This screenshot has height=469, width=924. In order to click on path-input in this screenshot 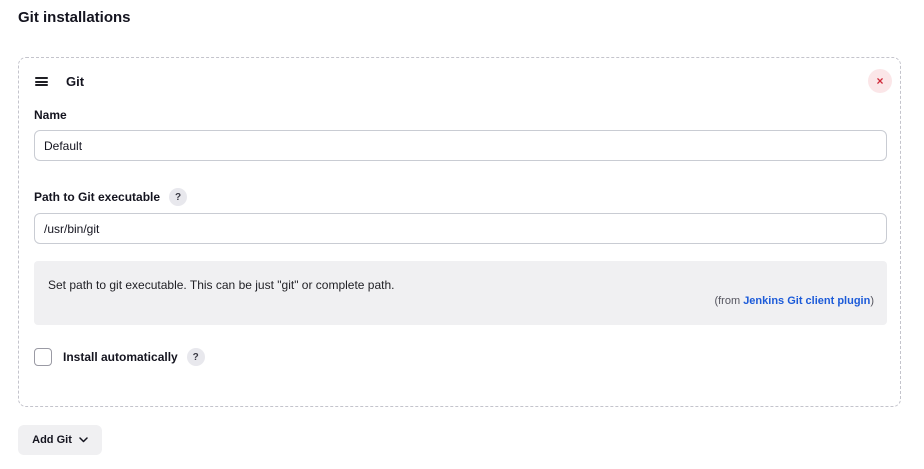, I will do `click(460, 228)`.